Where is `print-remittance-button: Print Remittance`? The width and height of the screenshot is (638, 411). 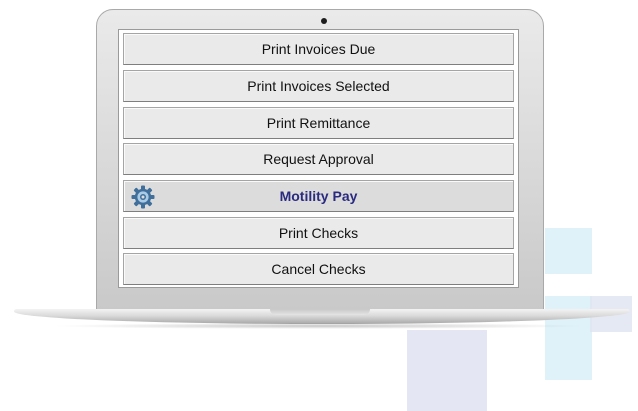 print-remittance-button: Print Remittance is located at coordinates (318, 123).